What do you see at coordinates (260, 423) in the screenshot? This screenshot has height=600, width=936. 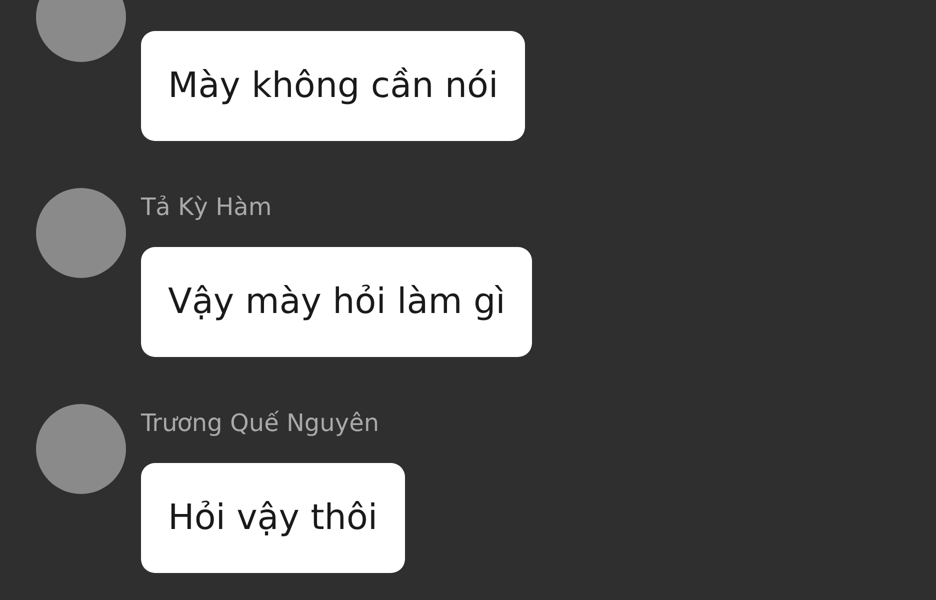 I see `sender-name: Trương Quế Nguyên` at bounding box center [260, 423].